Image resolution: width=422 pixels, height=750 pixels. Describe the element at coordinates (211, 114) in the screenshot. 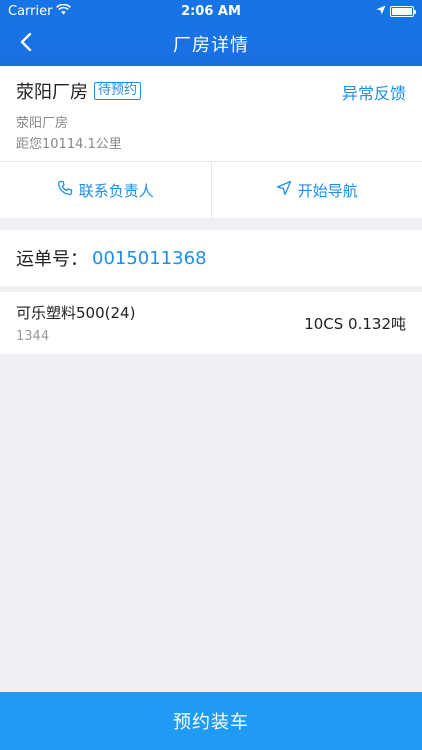

I see `factory-info-card: 荥阳厂房 待预约 异常反馈 荥阳厂房 距您10114.1公里` at that location.